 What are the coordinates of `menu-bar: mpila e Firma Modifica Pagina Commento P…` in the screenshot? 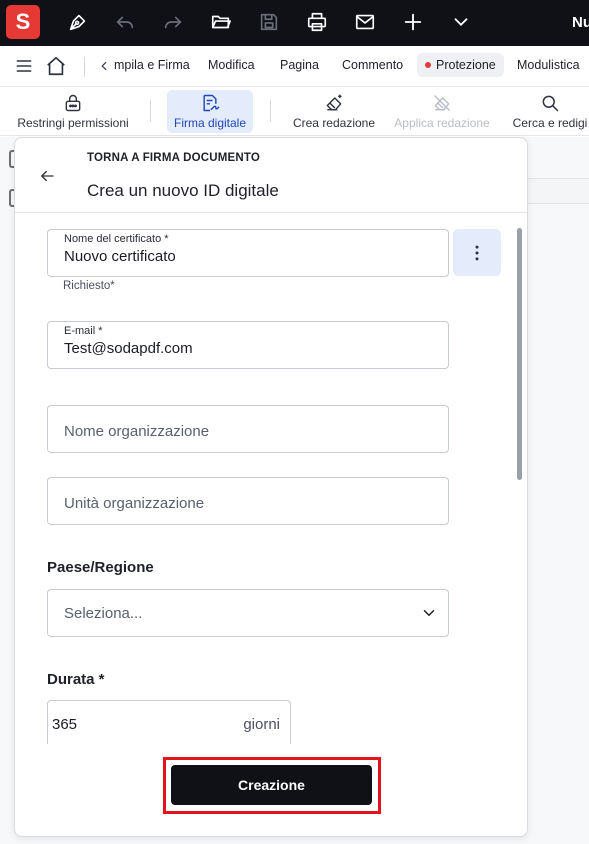 It's located at (294, 66).